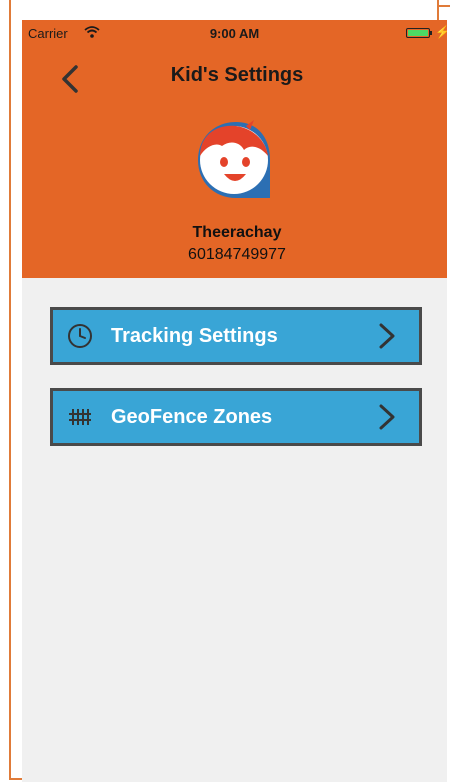 The height and width of the screenshot is (782, 450). Describe the element at coordinates (80, 417) in the screenshot. I see `fence-icon` at that location.